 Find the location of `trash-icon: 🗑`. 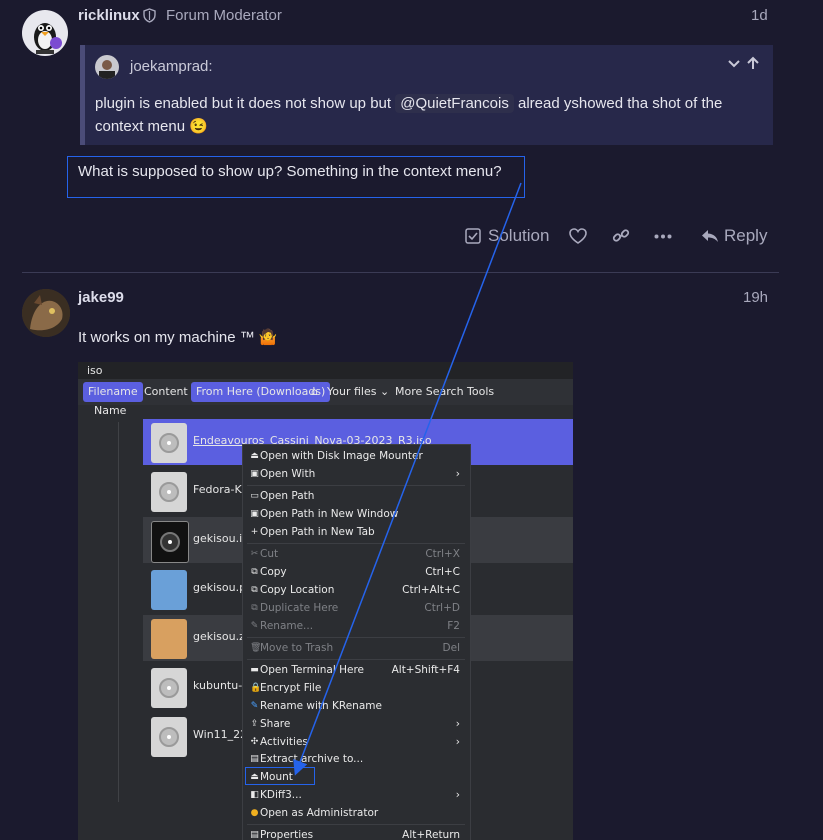

trash-icon: 🗑 is located at coordinates (256, 648).